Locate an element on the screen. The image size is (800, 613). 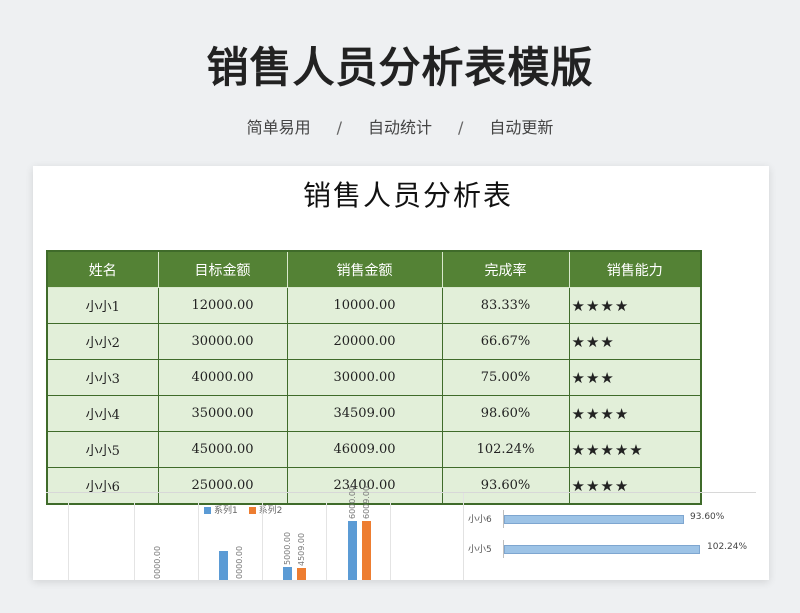
table-row: 小小5 45000.00 46009.00 102.24% ★★★★★ is located at coordinates (374, 449).